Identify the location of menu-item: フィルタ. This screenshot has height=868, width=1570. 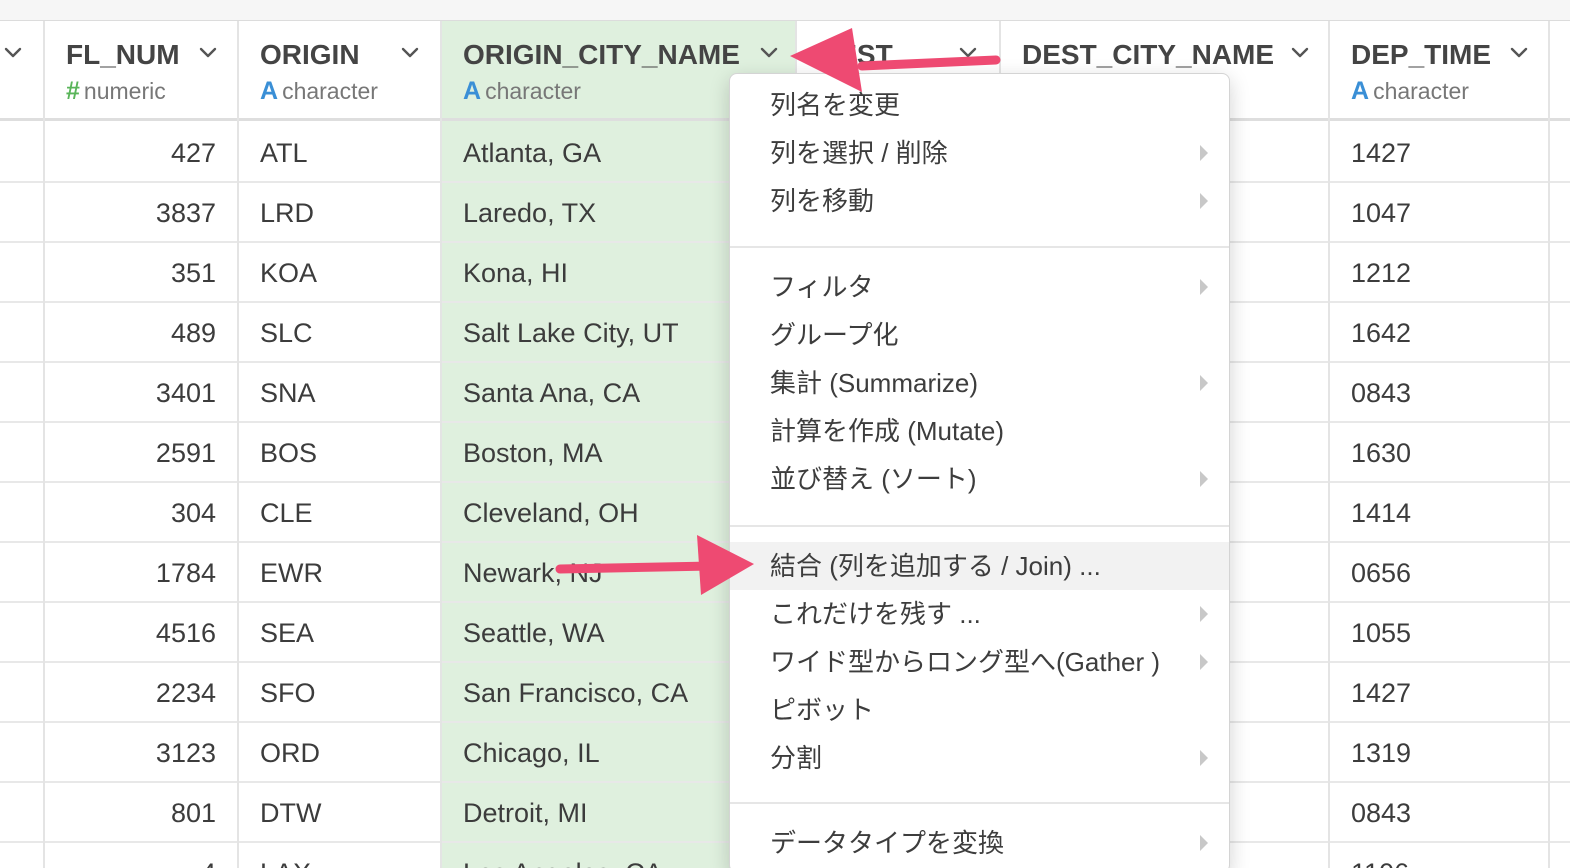
(979, 287).